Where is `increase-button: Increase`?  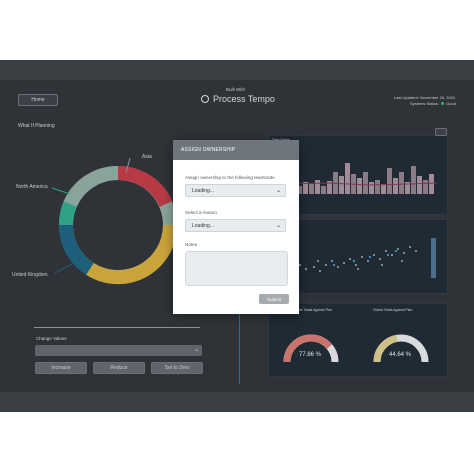
increase-button: Increase is located at coordinates (61, 368).